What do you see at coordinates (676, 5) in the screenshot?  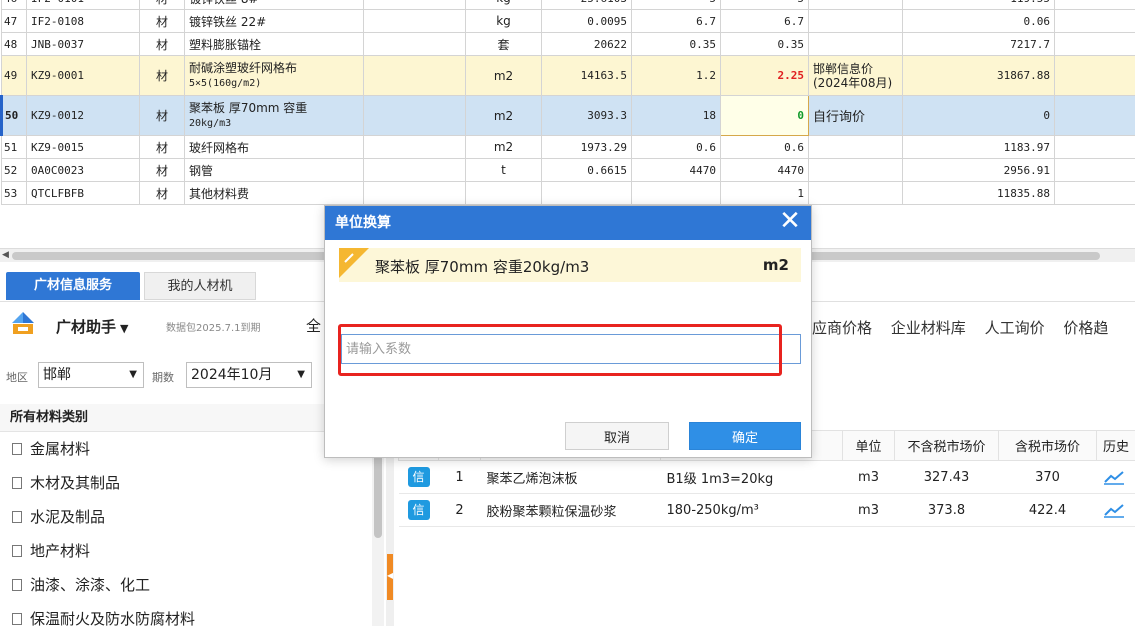 I see `cell-budget-price: 5` at bounding box center [676, 5].